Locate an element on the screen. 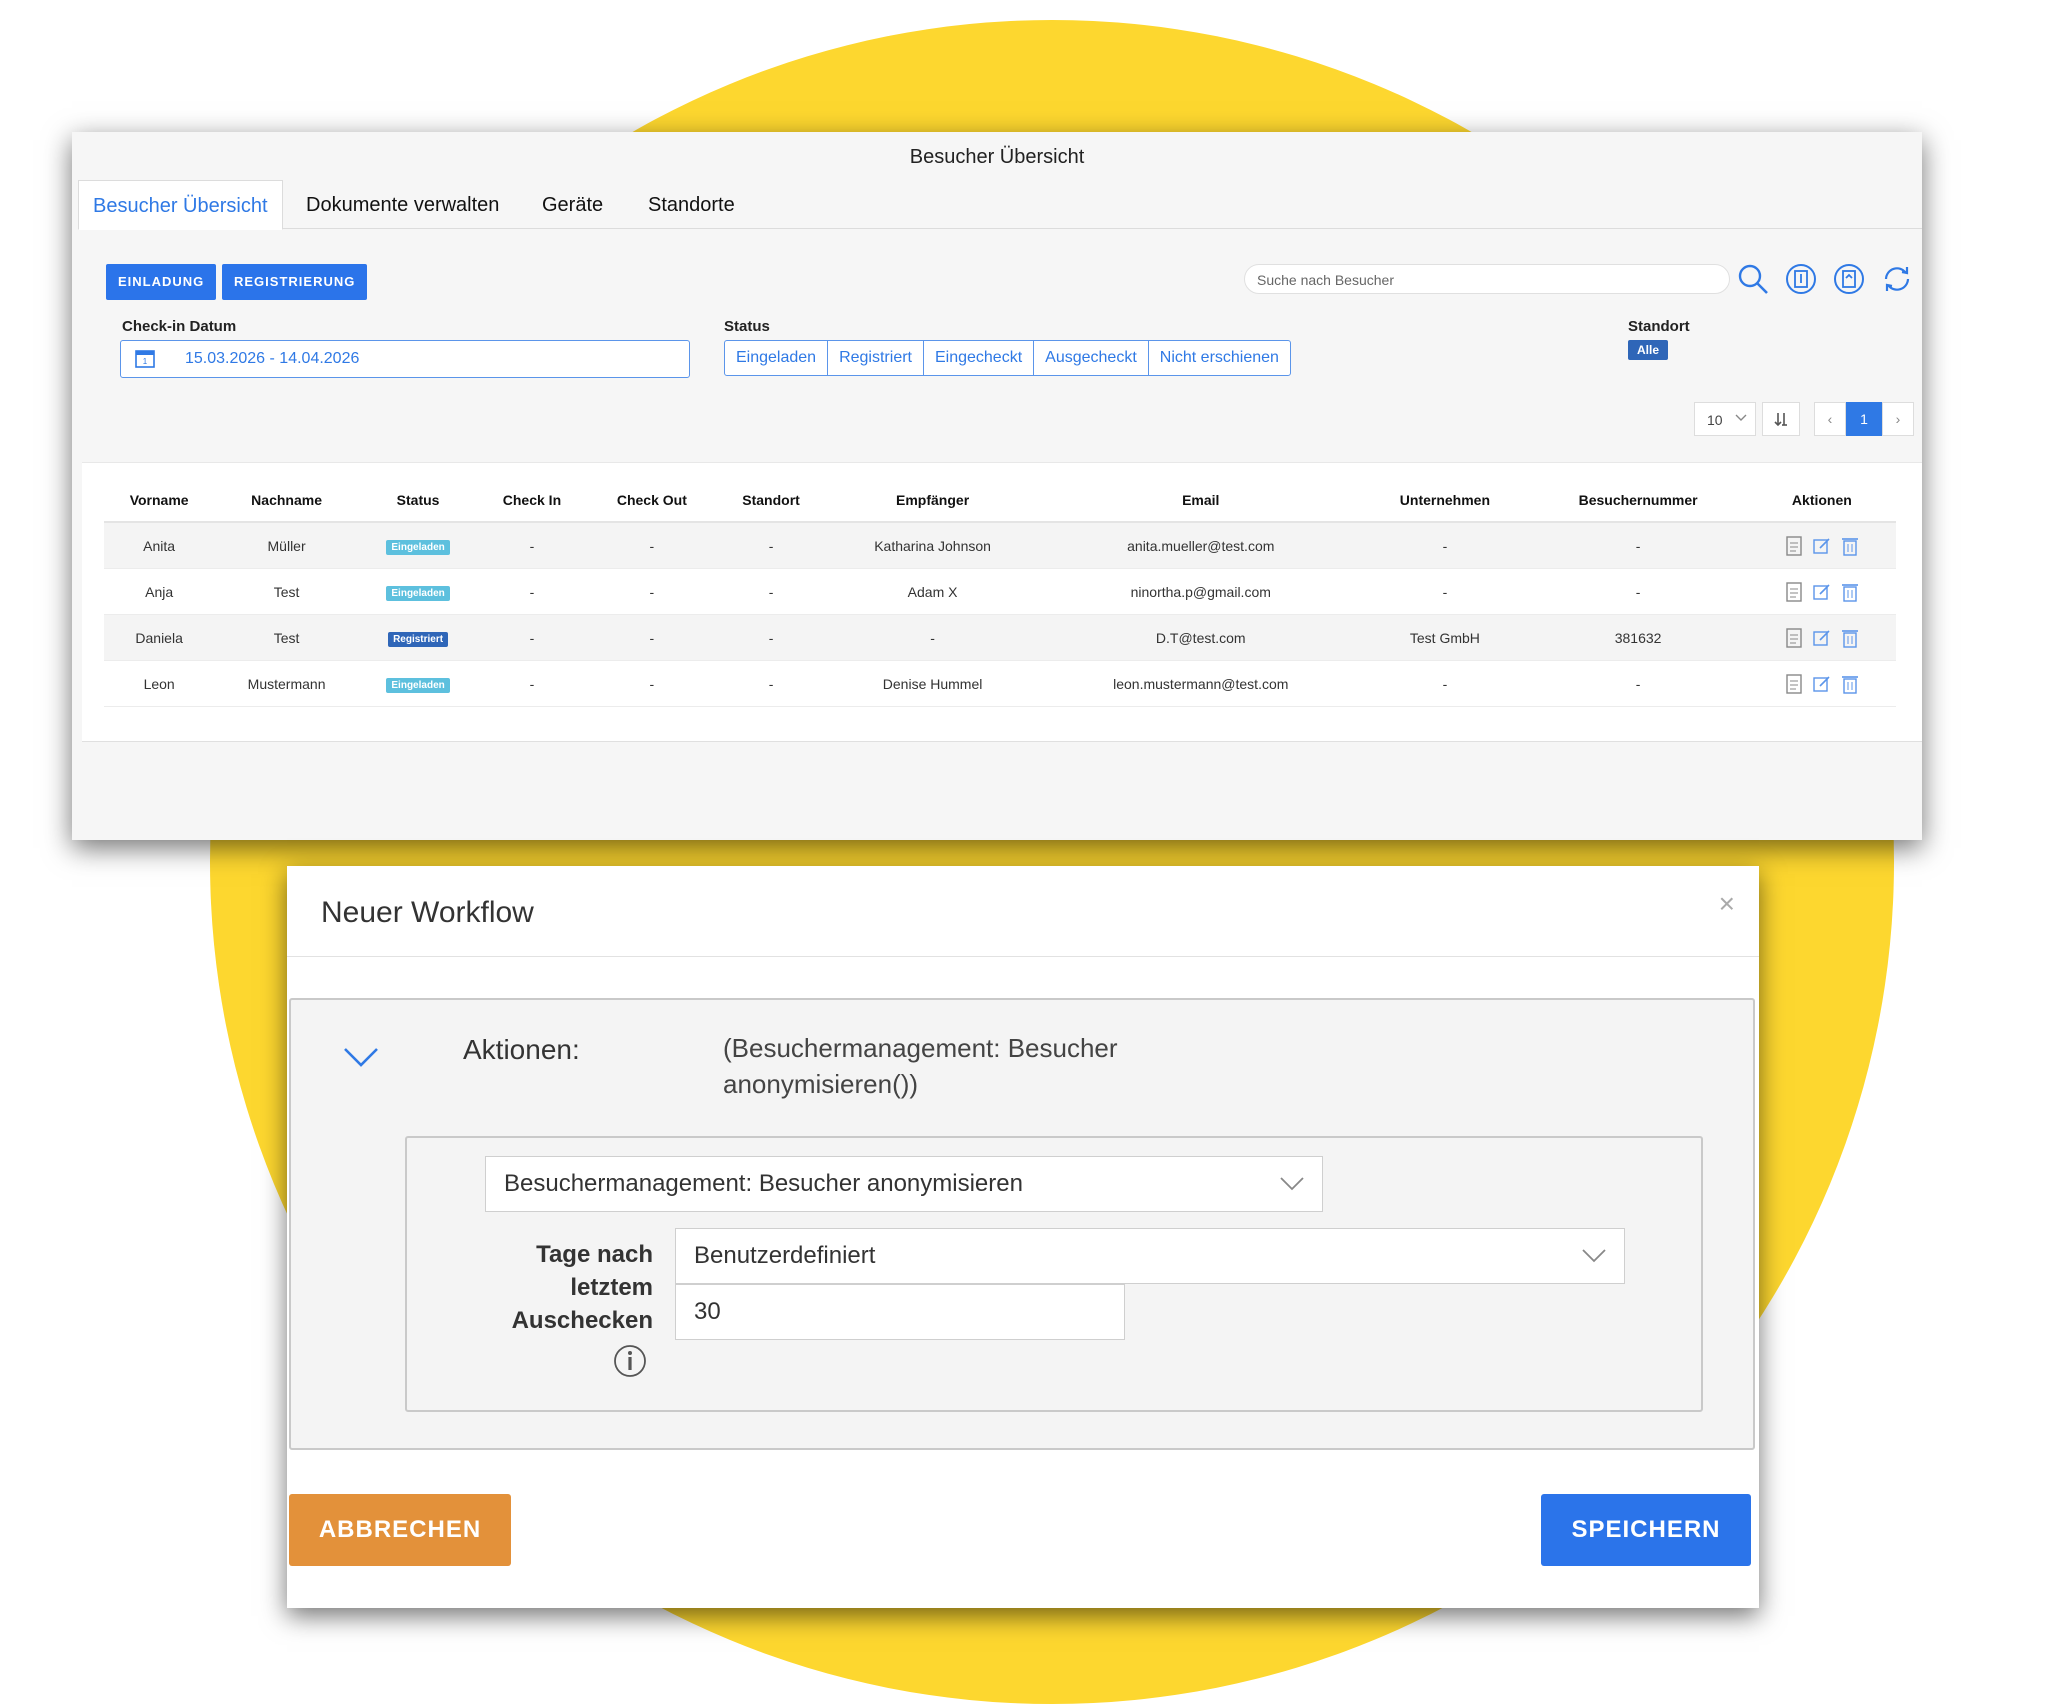  cell-email: leon.mustermann@test.com is located at coordinates (1201, 683).